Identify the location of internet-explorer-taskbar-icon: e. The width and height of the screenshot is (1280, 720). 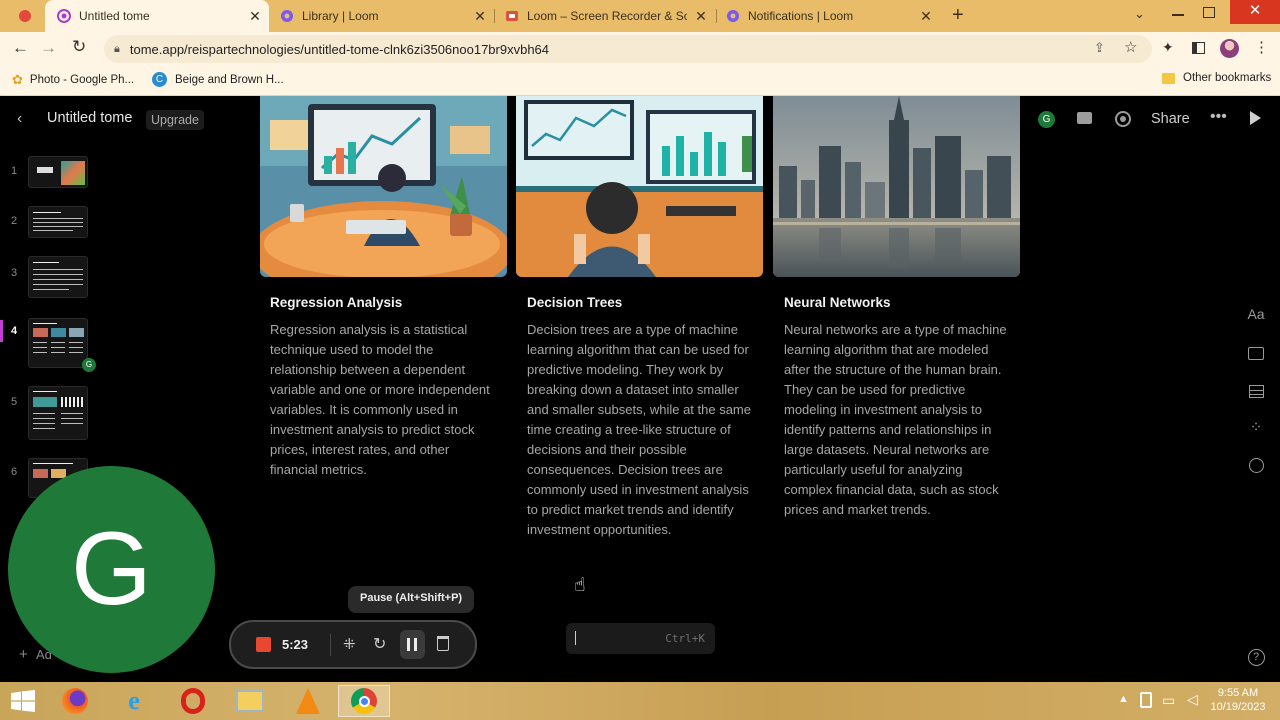
(134, 701).